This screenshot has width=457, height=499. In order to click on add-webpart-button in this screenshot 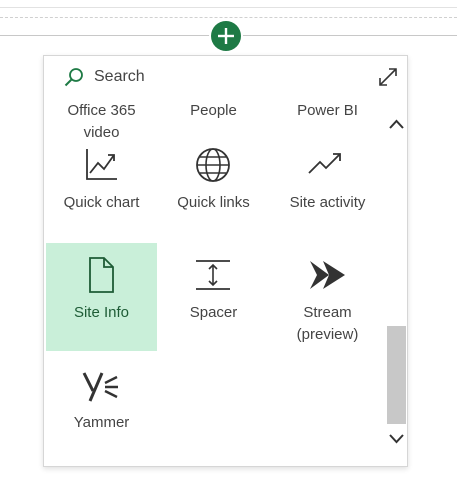, I will do `click(226, 36)`.